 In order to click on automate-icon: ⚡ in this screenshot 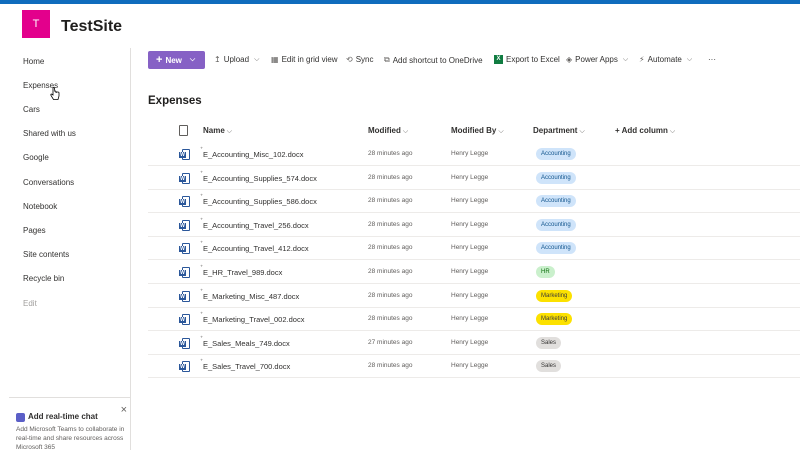, I will do `click(642, 59)`.